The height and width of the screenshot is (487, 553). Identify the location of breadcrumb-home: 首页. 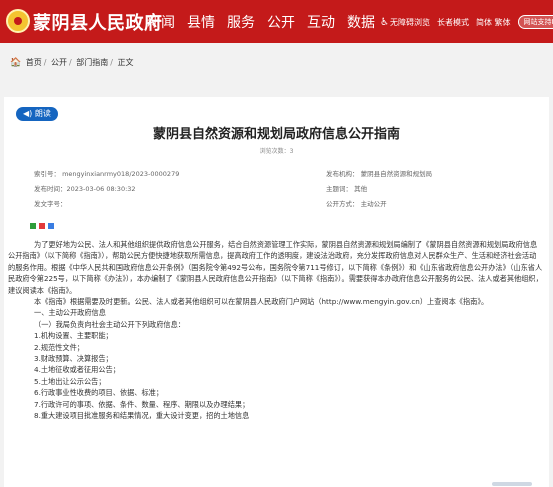
(34, 62).